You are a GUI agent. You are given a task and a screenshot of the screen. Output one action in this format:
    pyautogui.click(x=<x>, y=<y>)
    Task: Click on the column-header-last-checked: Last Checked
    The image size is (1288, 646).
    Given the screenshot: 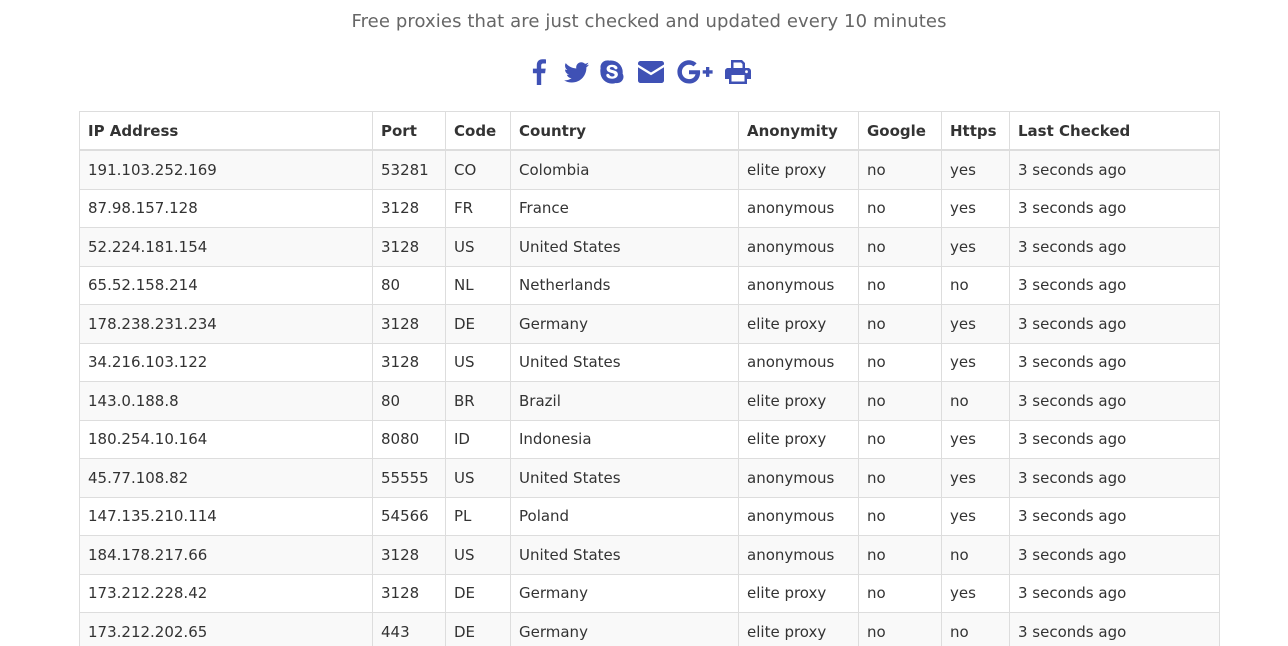 What is the action you would take?
    pyautogui.click(x=1114, y=131)
    